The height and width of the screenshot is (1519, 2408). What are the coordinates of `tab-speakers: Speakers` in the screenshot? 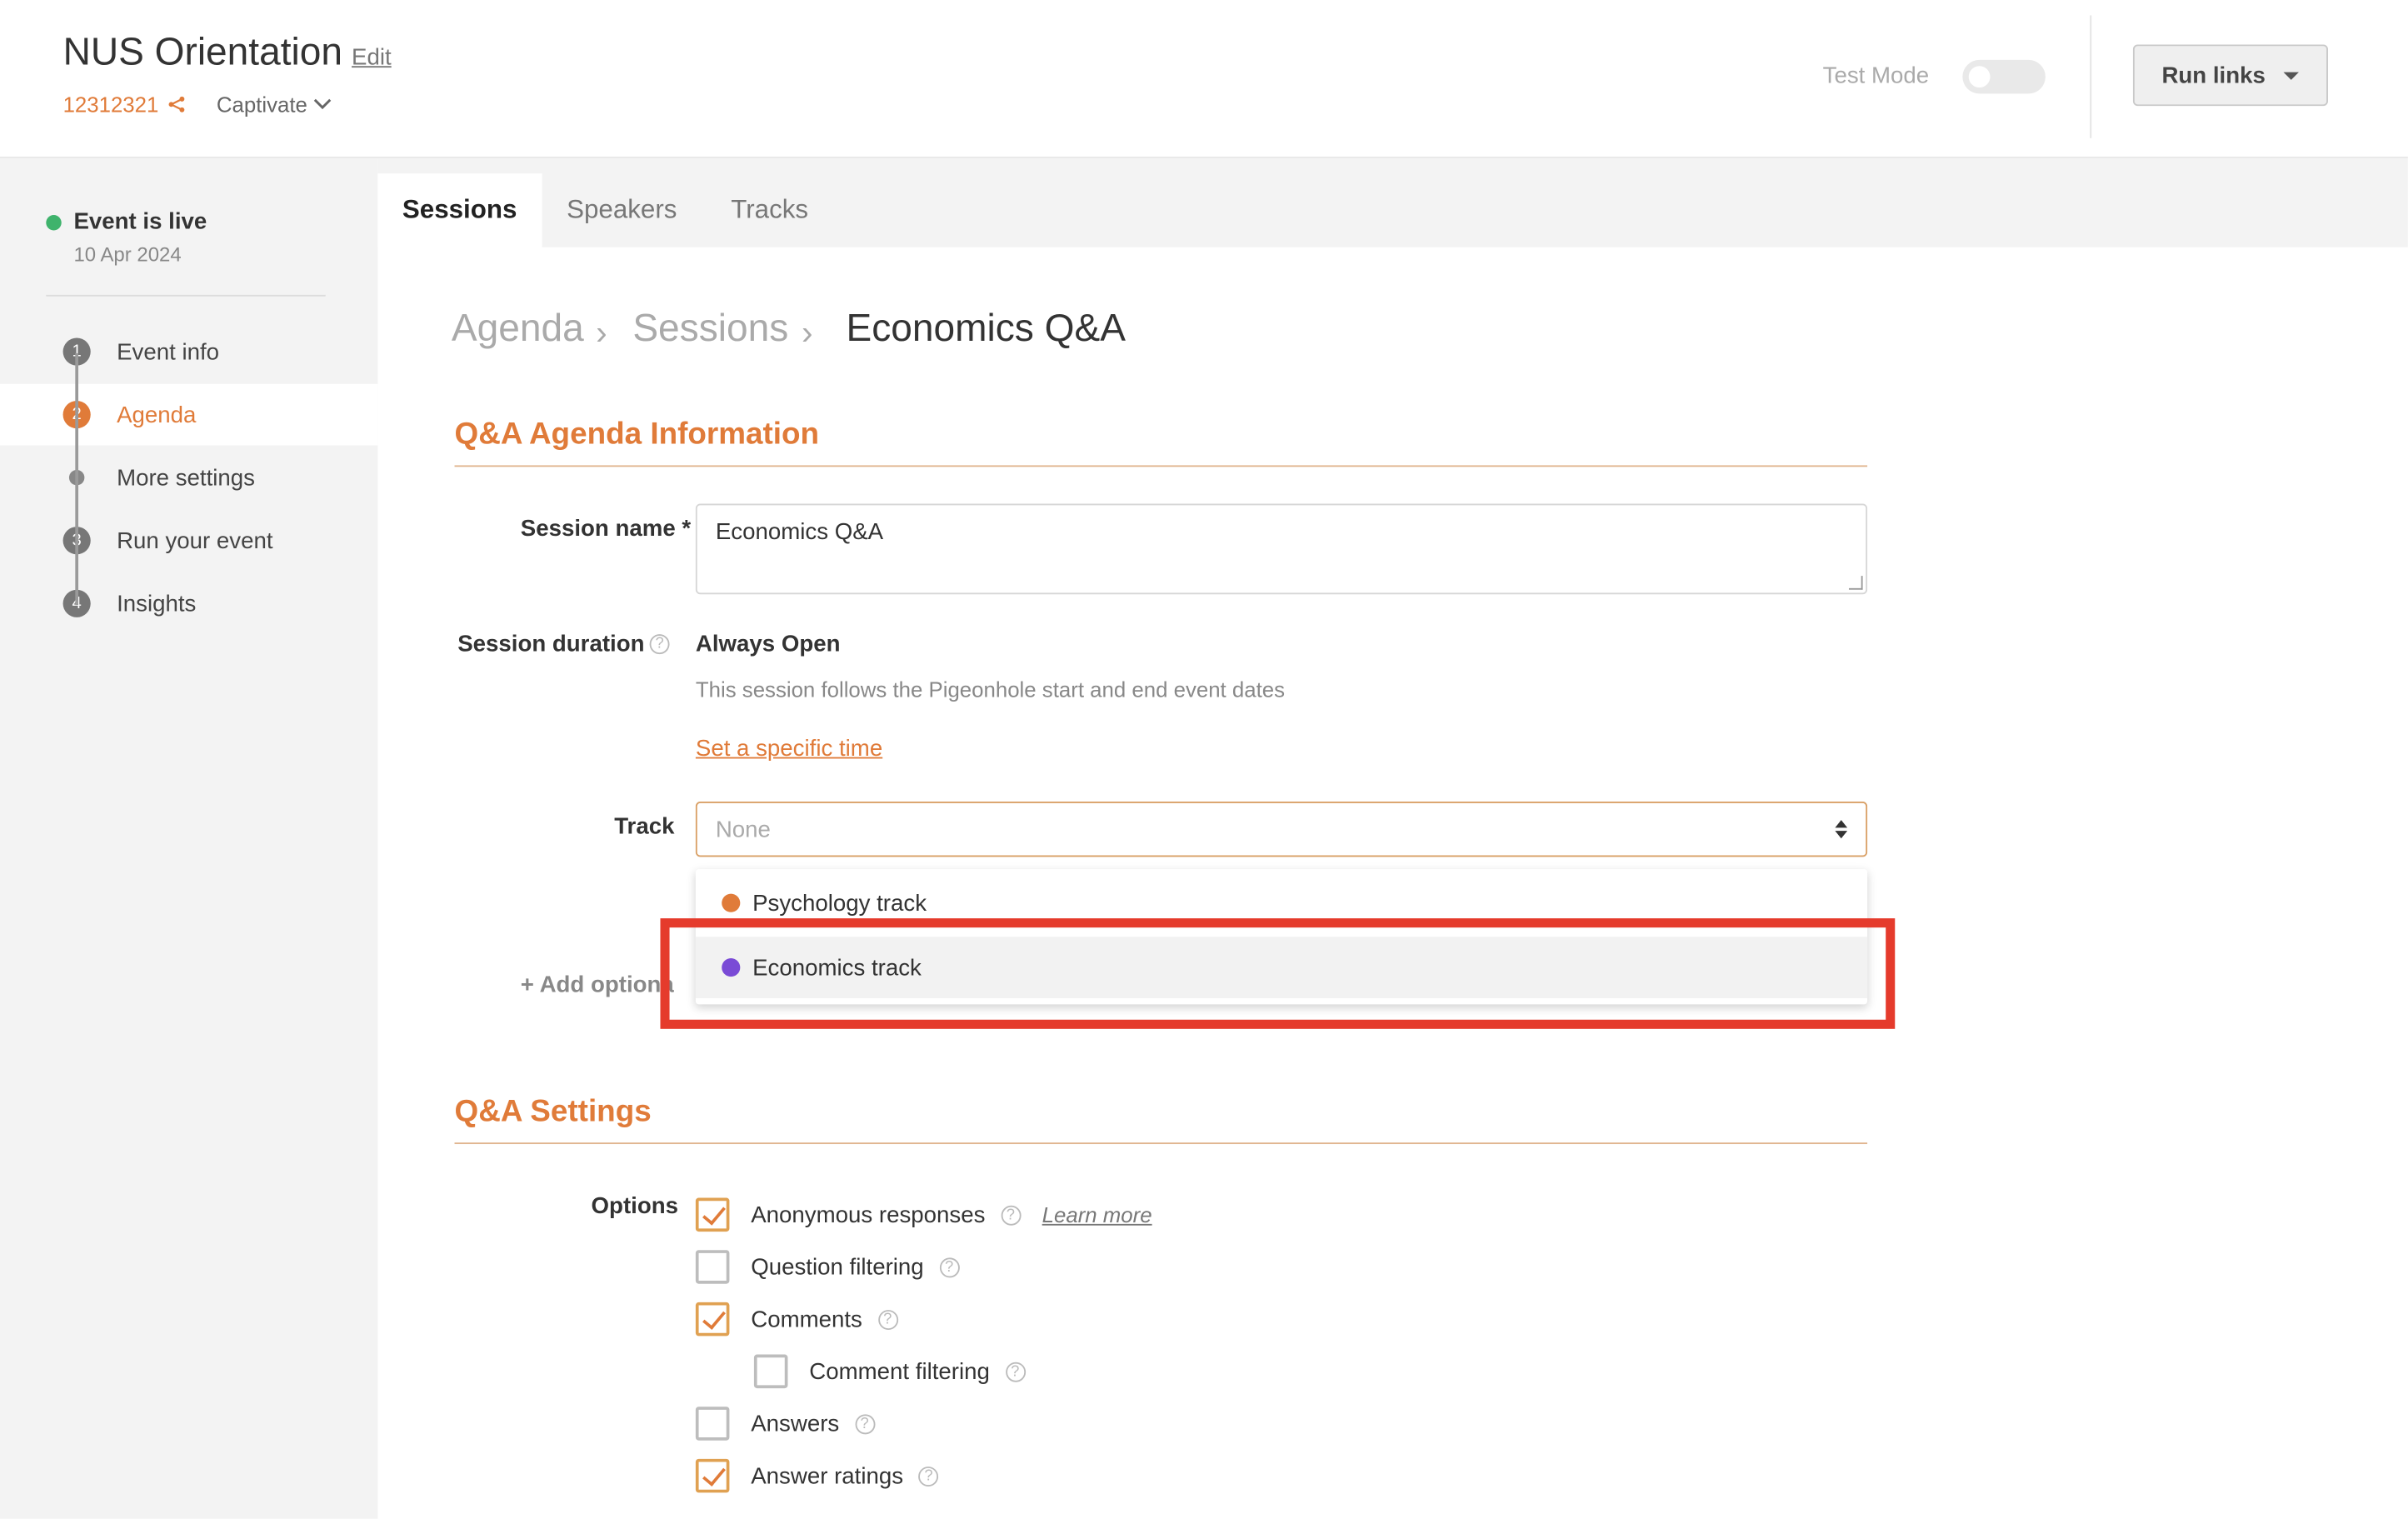 It's located at (622, 210).